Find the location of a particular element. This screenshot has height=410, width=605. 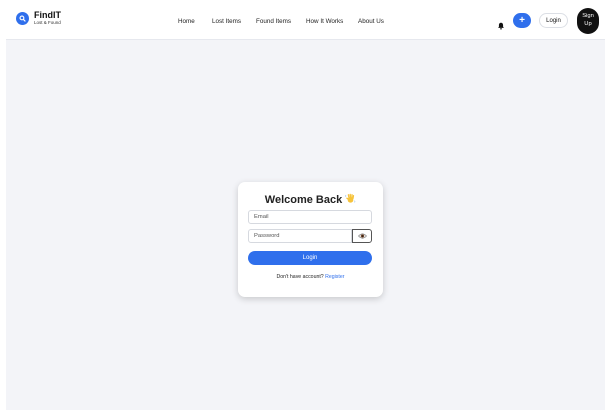

brand-tagline: Lost & Found is located at coordinates (47, 22).